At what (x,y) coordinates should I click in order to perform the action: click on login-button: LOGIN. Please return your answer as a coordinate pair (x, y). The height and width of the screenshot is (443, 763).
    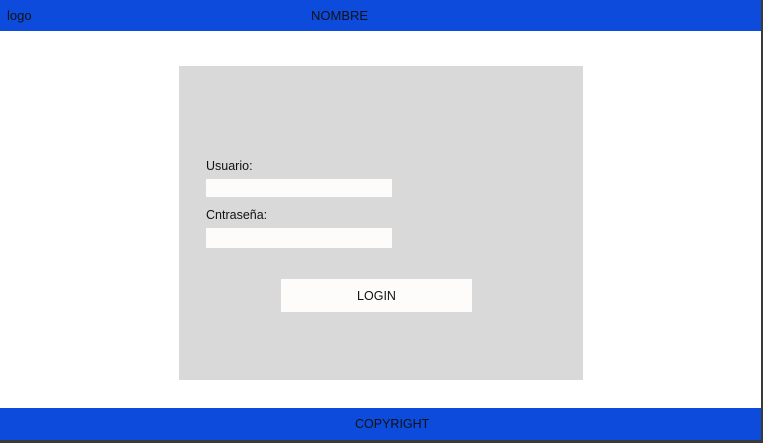
    Looking at the image, I should click on (376, 295).